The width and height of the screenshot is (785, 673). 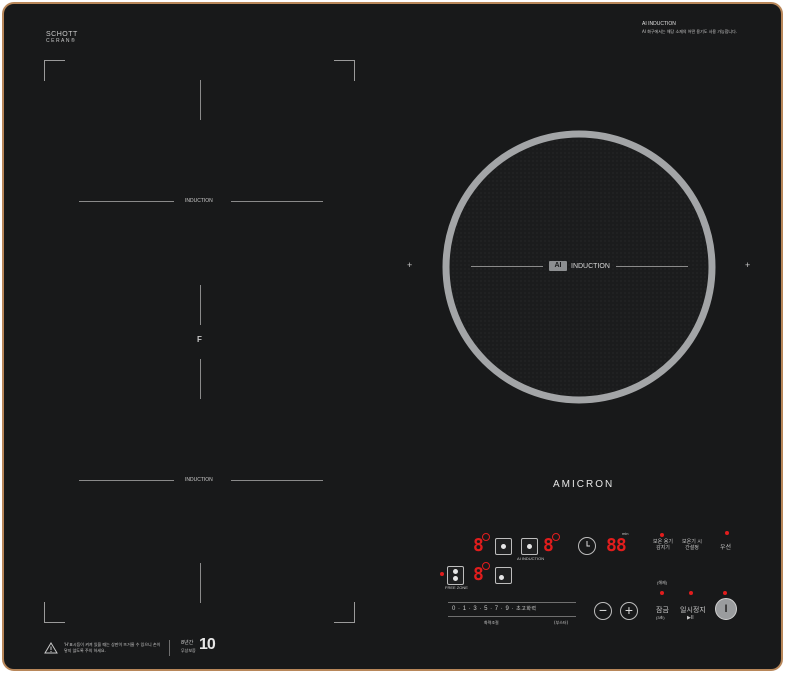 I want to click on brand-logo: SCHOTT CERAN®, so click(x=62, y=38).